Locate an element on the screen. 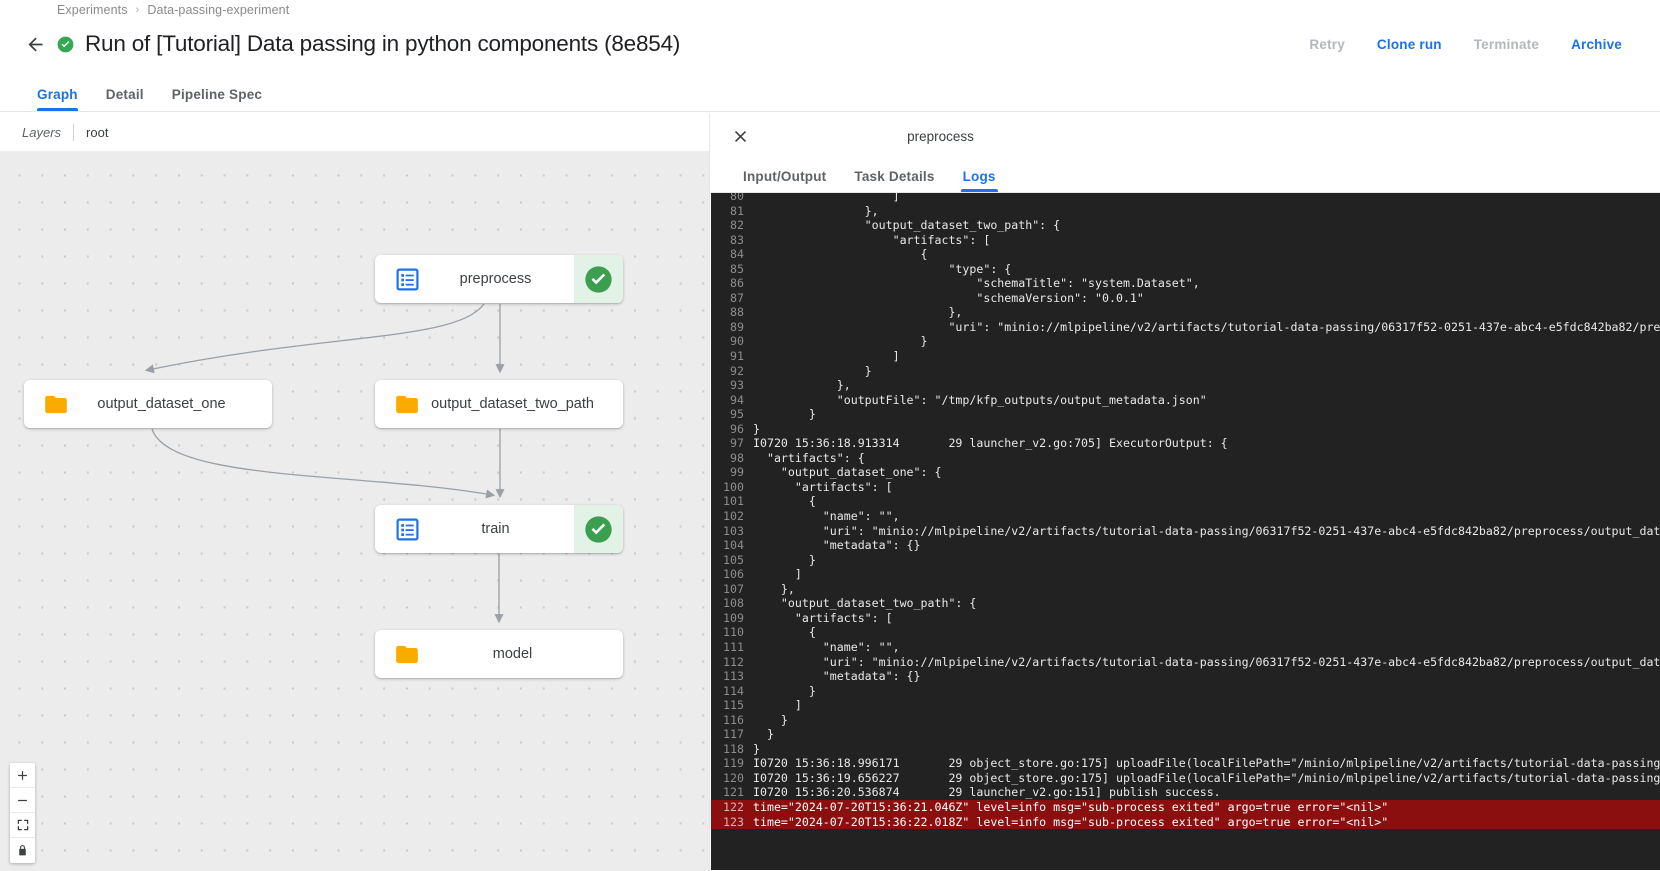 The height and width of the screenshot is (871, 1660). tab-logs: Logs is located at coordinates (979, 180).